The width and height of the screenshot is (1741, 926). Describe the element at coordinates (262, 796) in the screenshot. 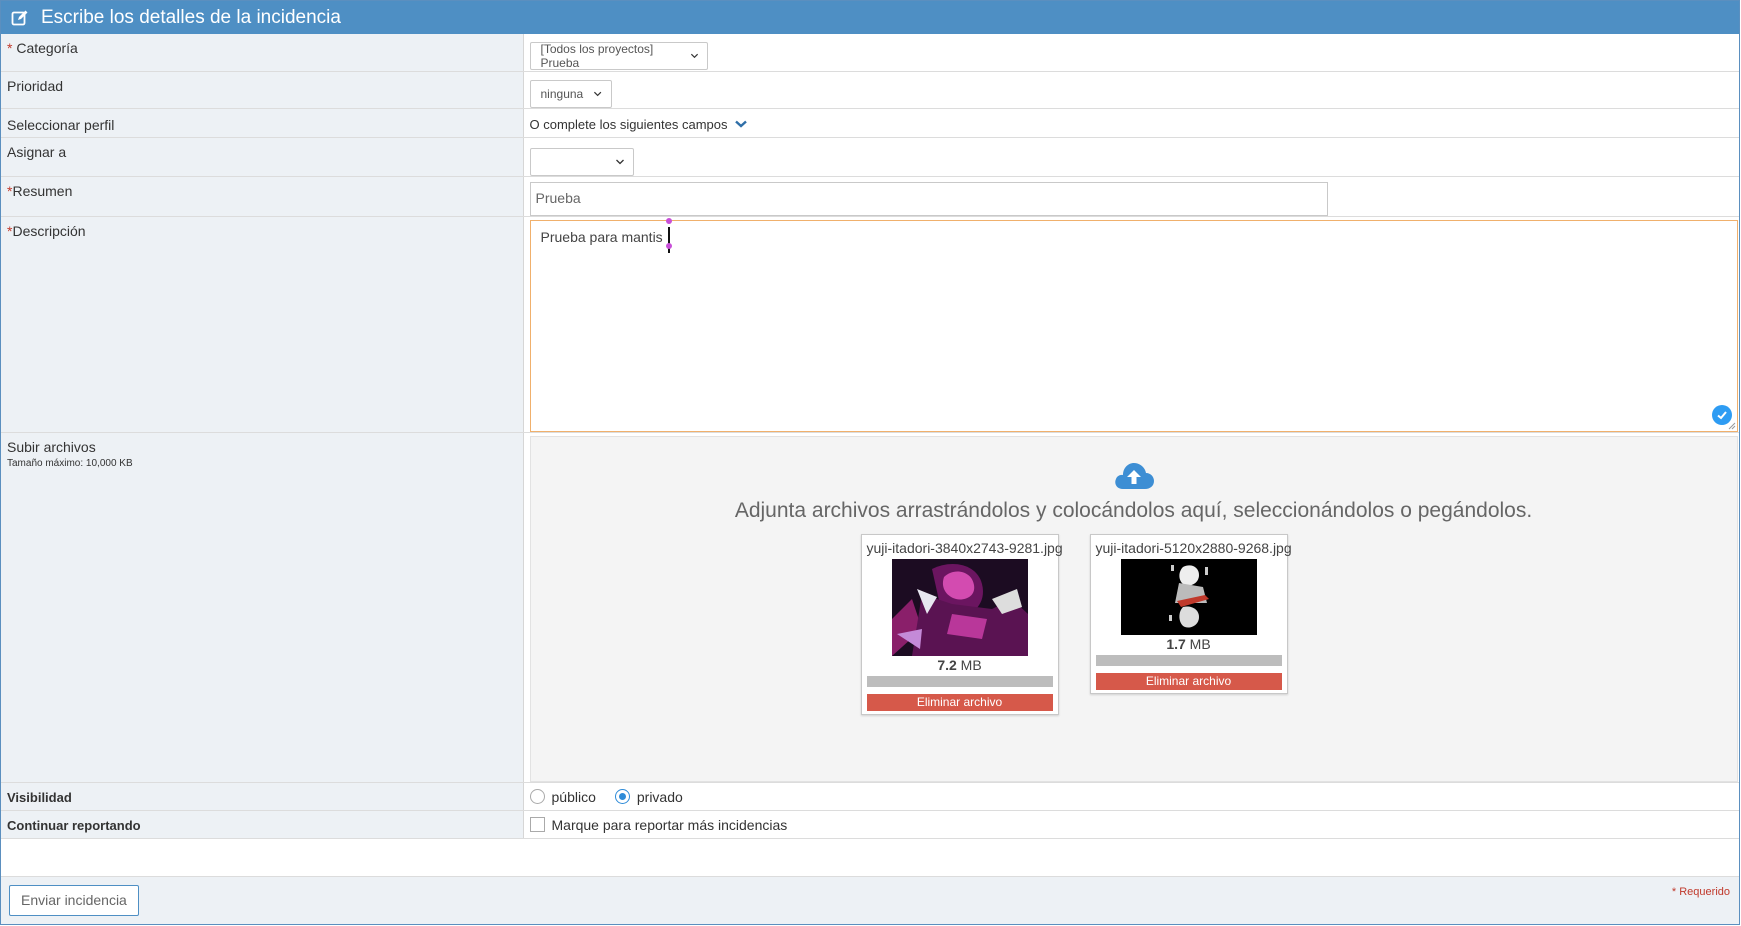

I see `visibility-label: Visibilidad` at that location.